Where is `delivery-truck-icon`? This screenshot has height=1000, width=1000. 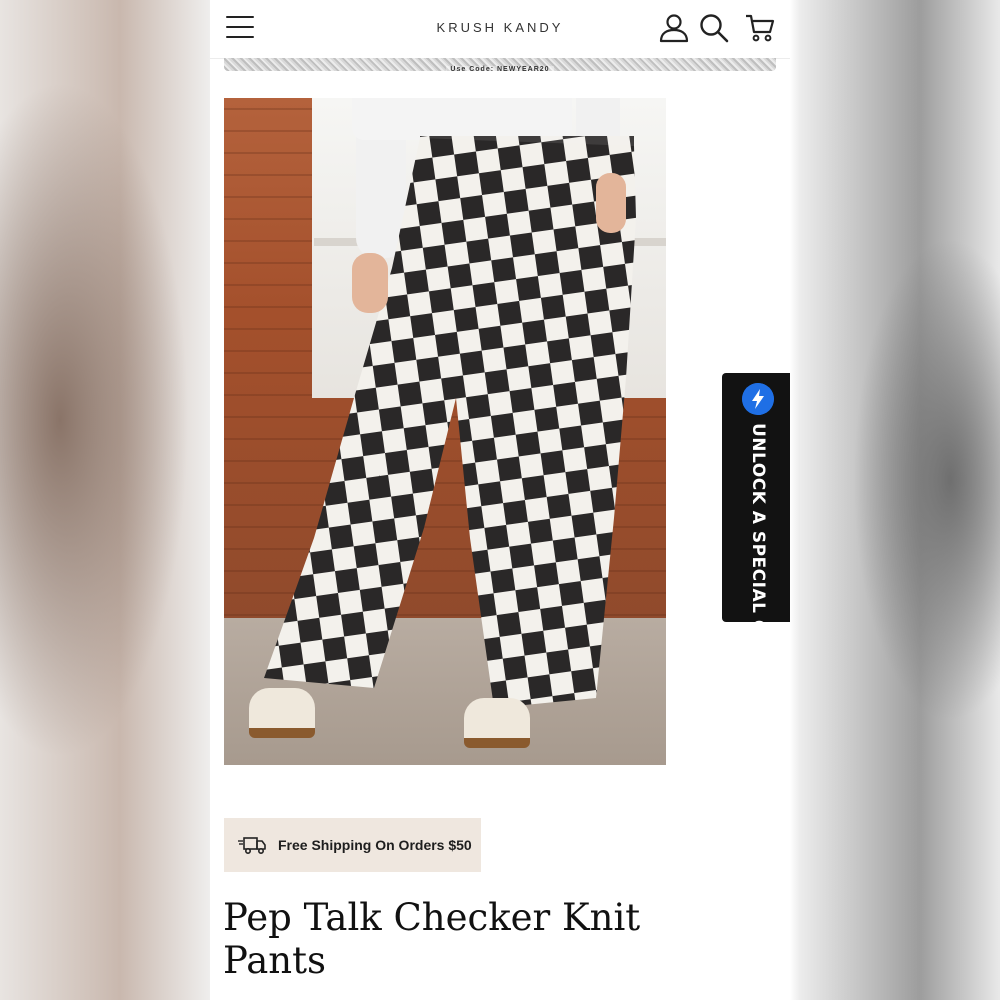
delivery-truck-icon is located at coordinates (252, 846).